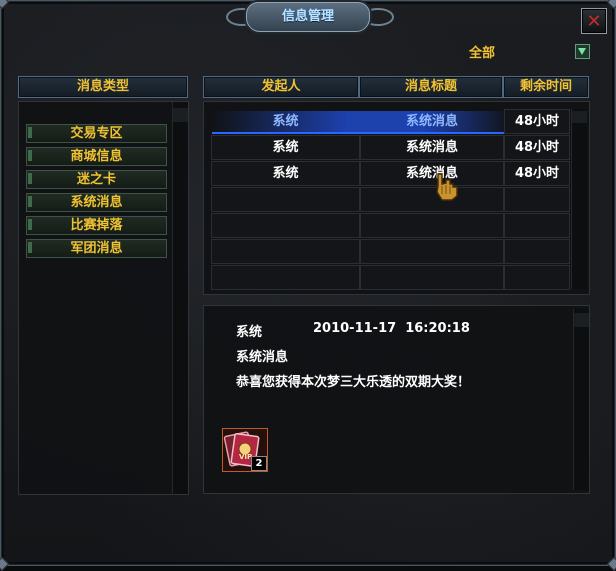  I want to click on detail-datetime: 2010-11-17 16:20:18, so click(391, 328).